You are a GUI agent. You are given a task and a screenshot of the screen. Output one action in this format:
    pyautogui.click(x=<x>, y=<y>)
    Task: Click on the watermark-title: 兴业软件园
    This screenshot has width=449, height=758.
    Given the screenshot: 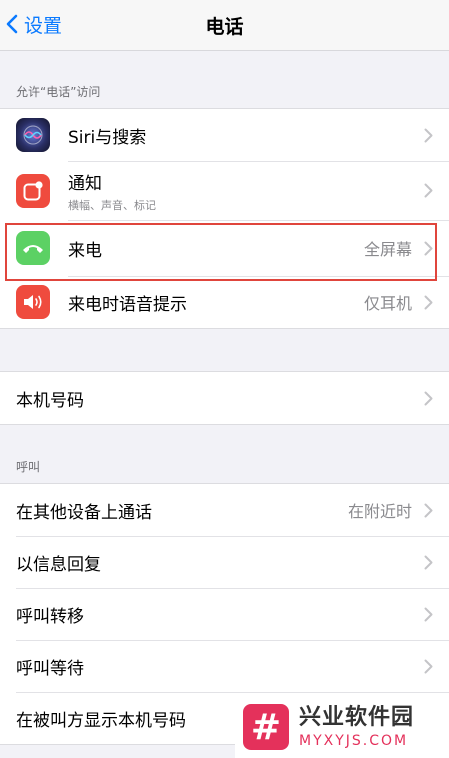 What is the action you would take?
    pyautogui.click(x=357, y=717)
    